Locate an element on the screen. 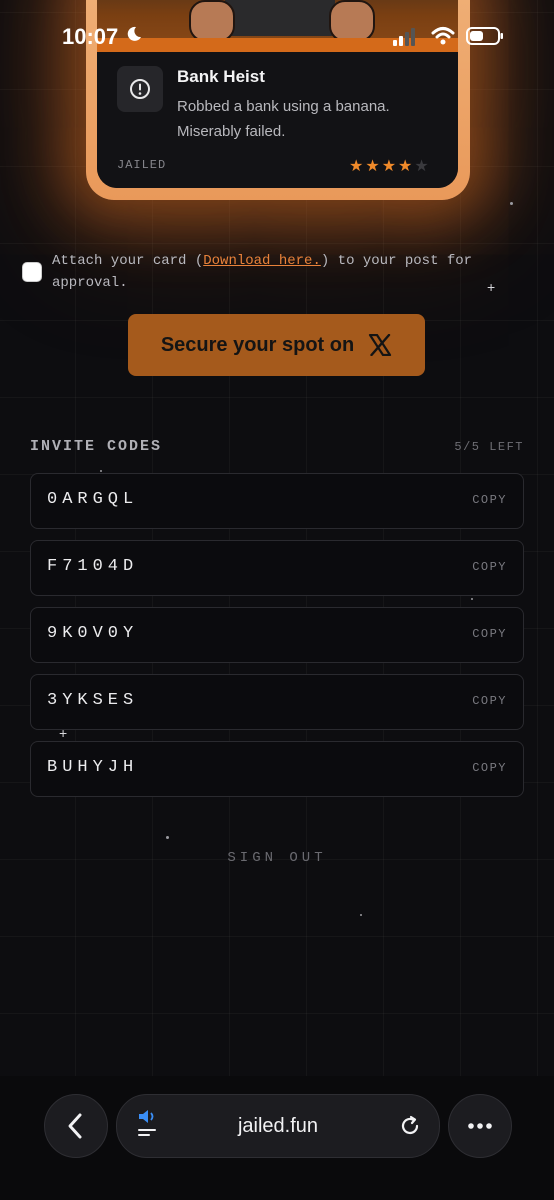 This screenshot has width=554, height=1200. invite-code: 9K0V0Y is located at coordinates (93, 633).